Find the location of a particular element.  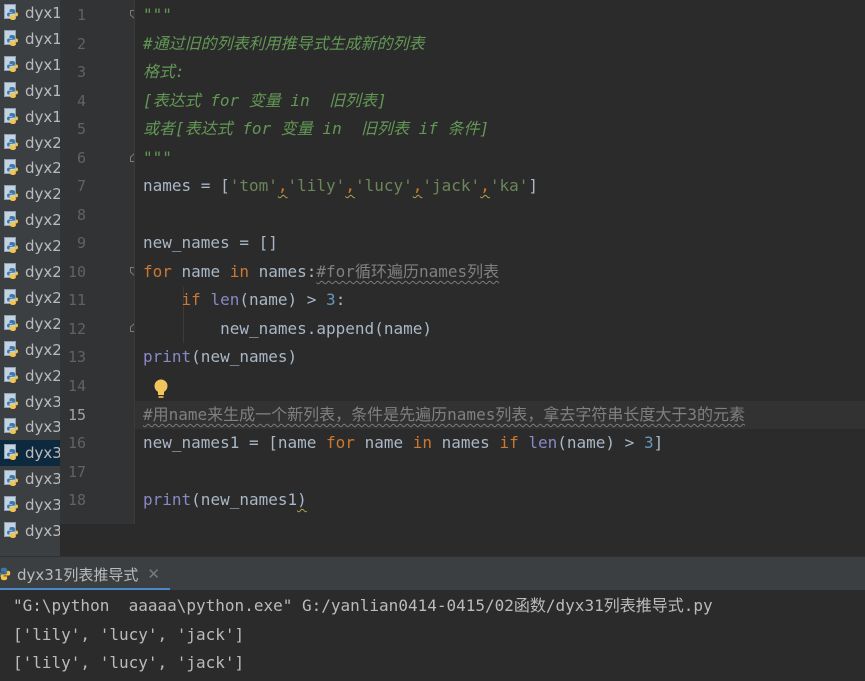

run-tab: dyx31列表推导式 ✕ is located at coordinates (80, 574).